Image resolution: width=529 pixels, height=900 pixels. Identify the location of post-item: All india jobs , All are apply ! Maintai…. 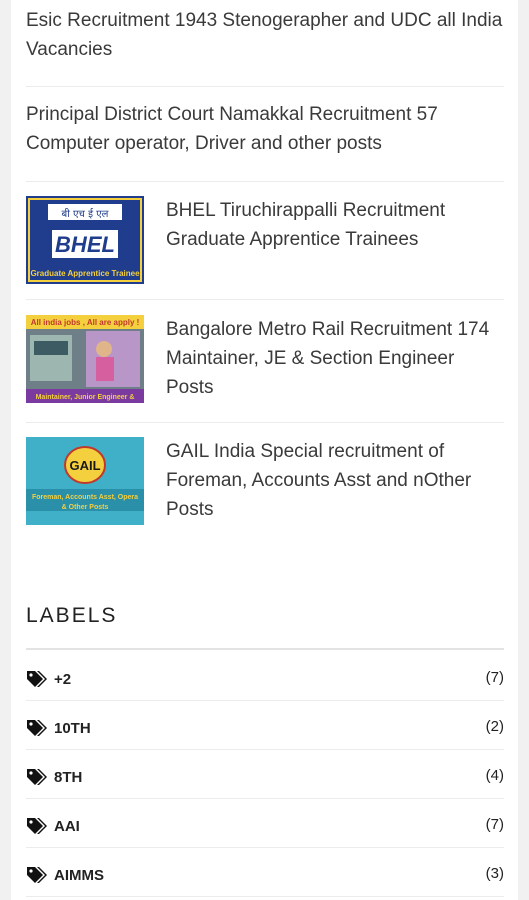
(265, 369).